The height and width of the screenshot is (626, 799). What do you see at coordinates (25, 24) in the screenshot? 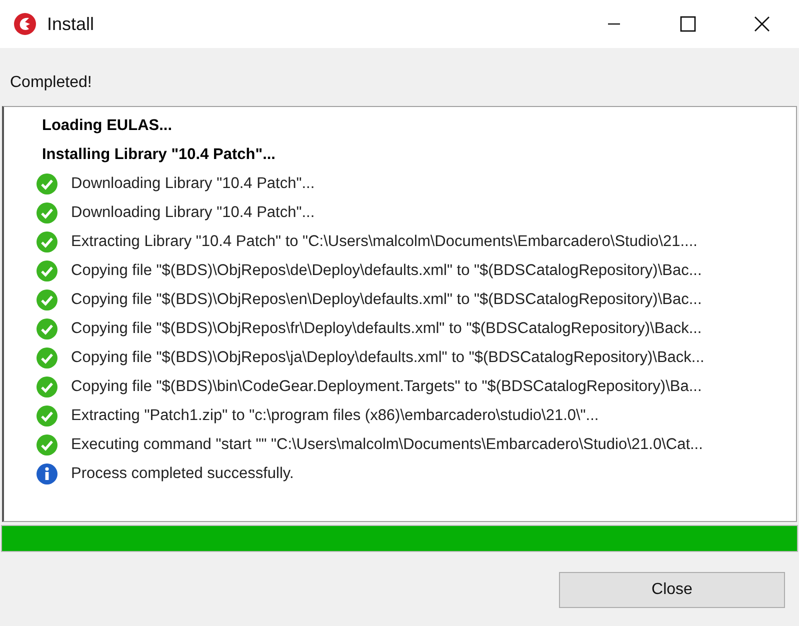
I see `app-logo-icon` at bounding box center [25, 24].